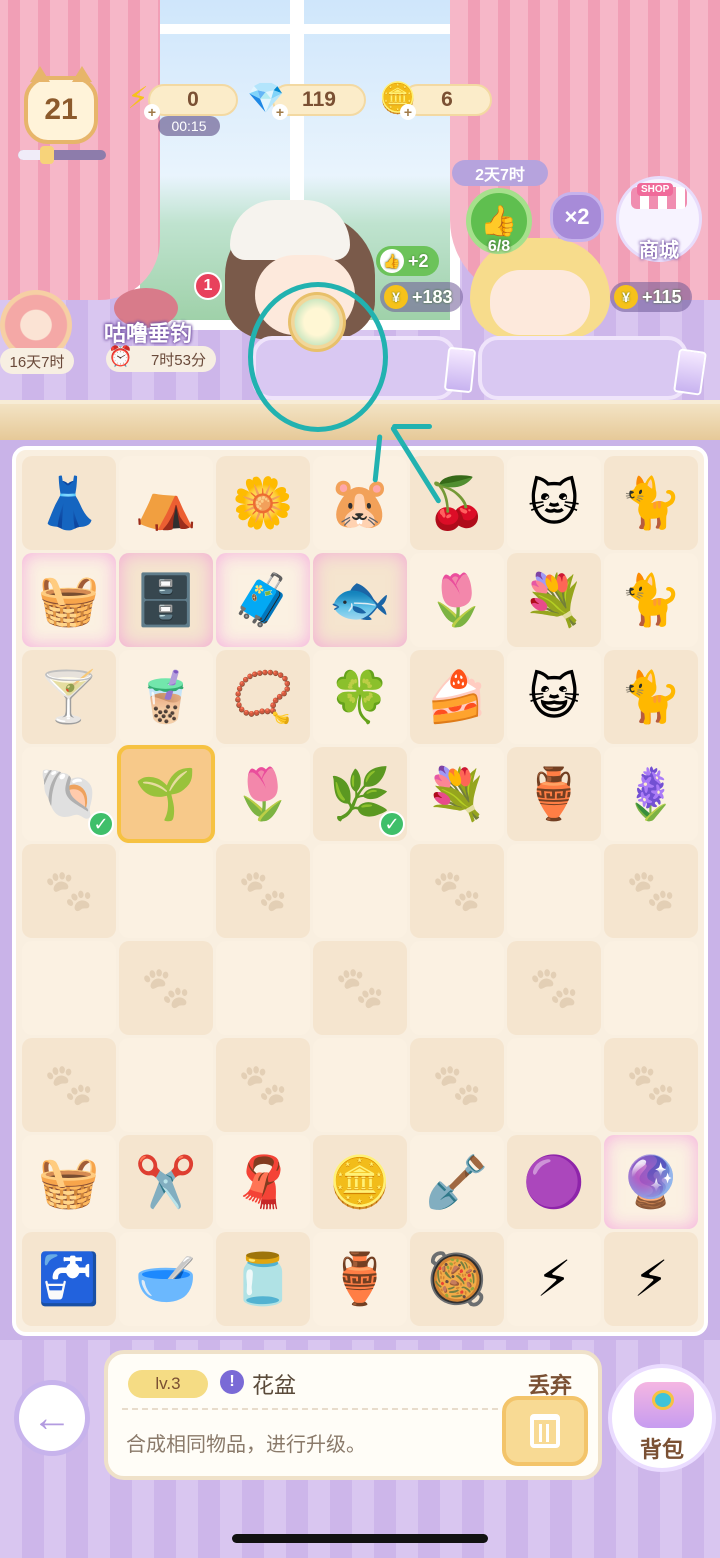 Image resolution: width=720 pixels, height=1558 pixels. Describe the element at coordinates (651, 600) in the screenshot. I see `board-item-calico-cat: 🐈` at that location.